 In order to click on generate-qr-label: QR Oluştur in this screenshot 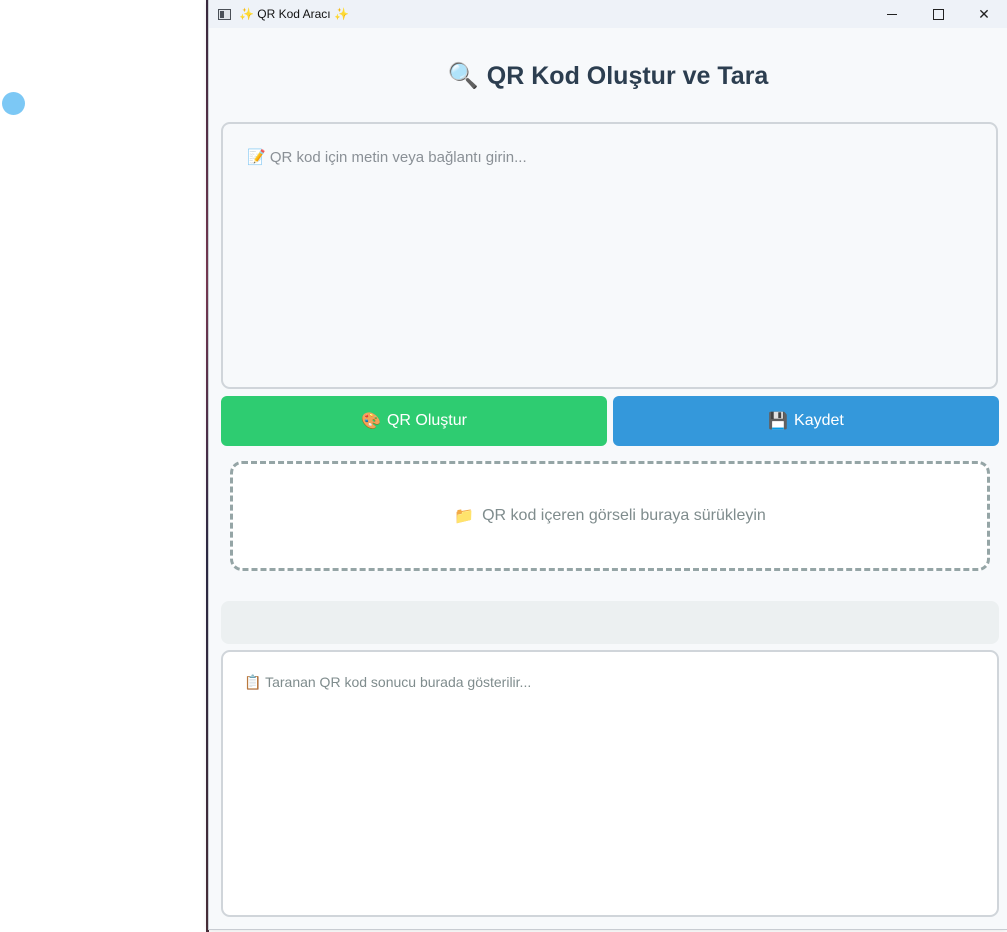, I will do `click(426, 420)`.